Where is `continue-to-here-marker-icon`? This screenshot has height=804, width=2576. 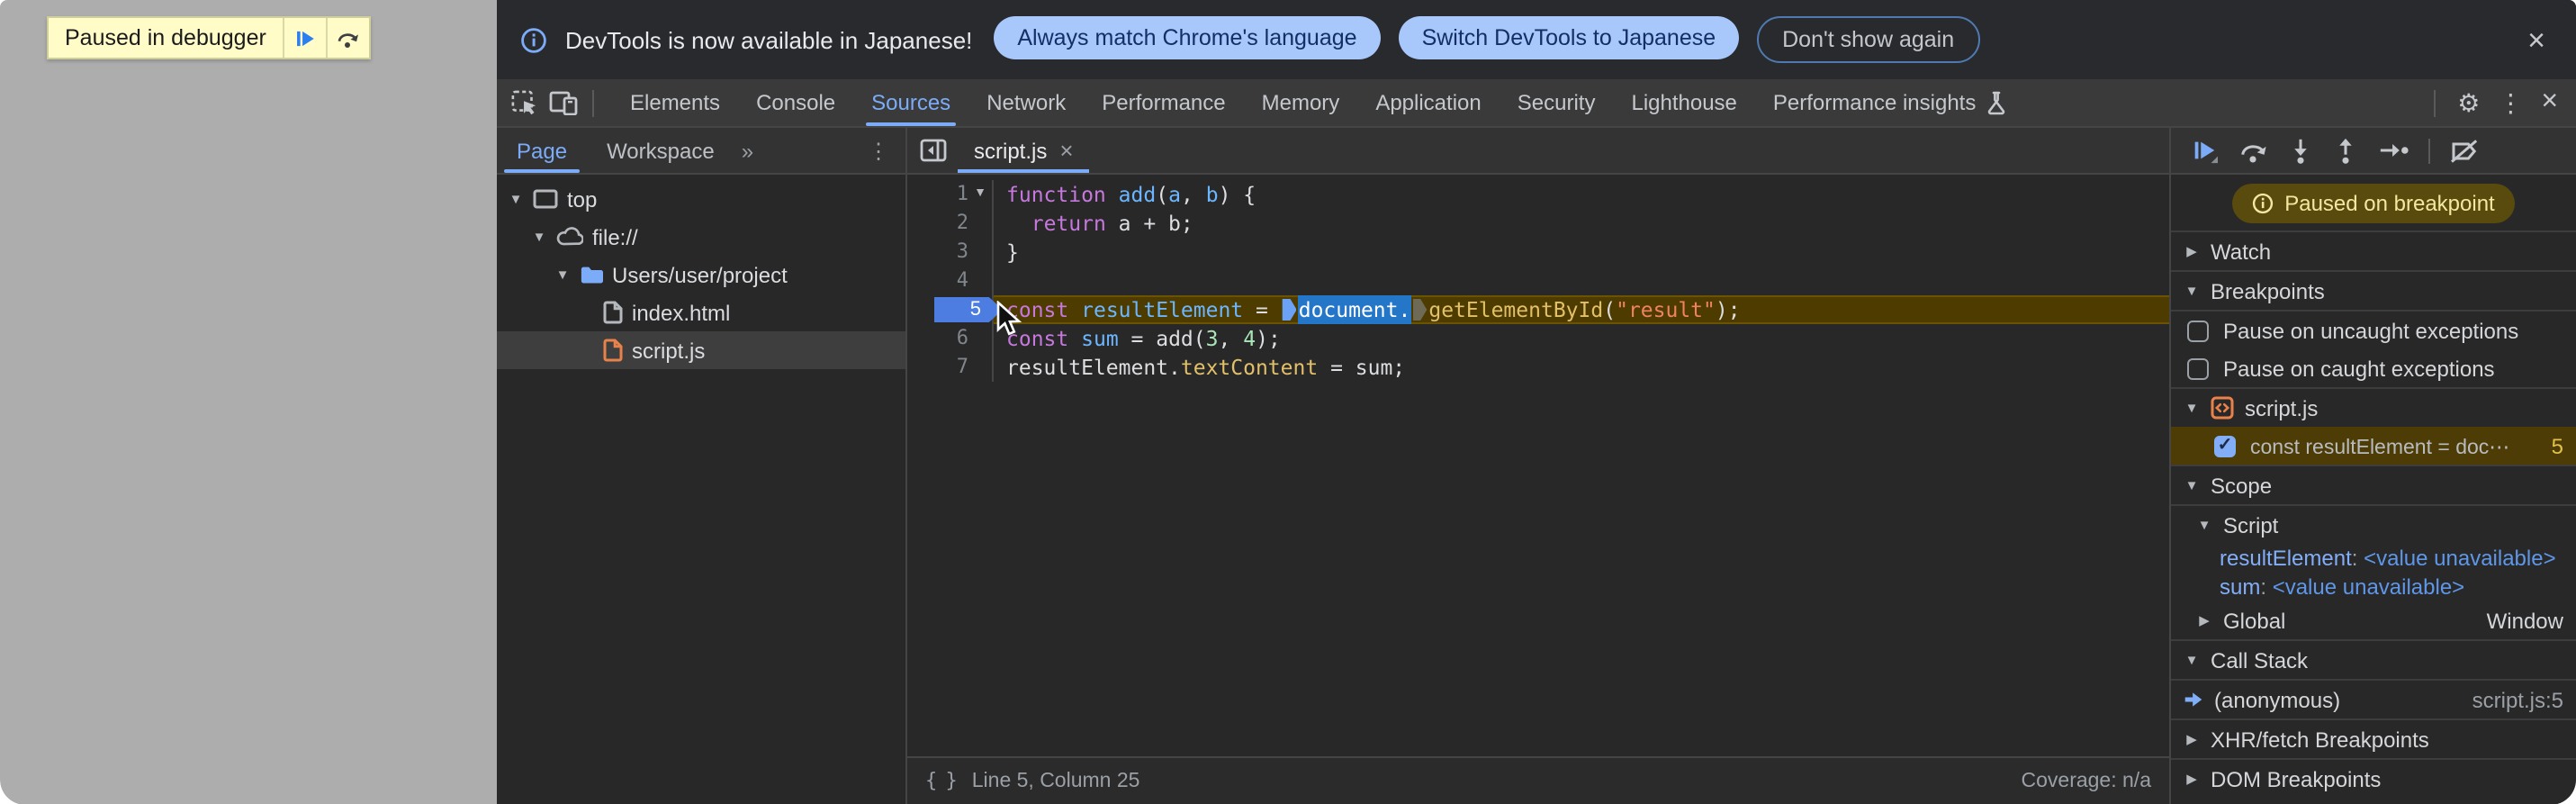
continue-to-here-marker-icon is located at coordinates (1420, 310).